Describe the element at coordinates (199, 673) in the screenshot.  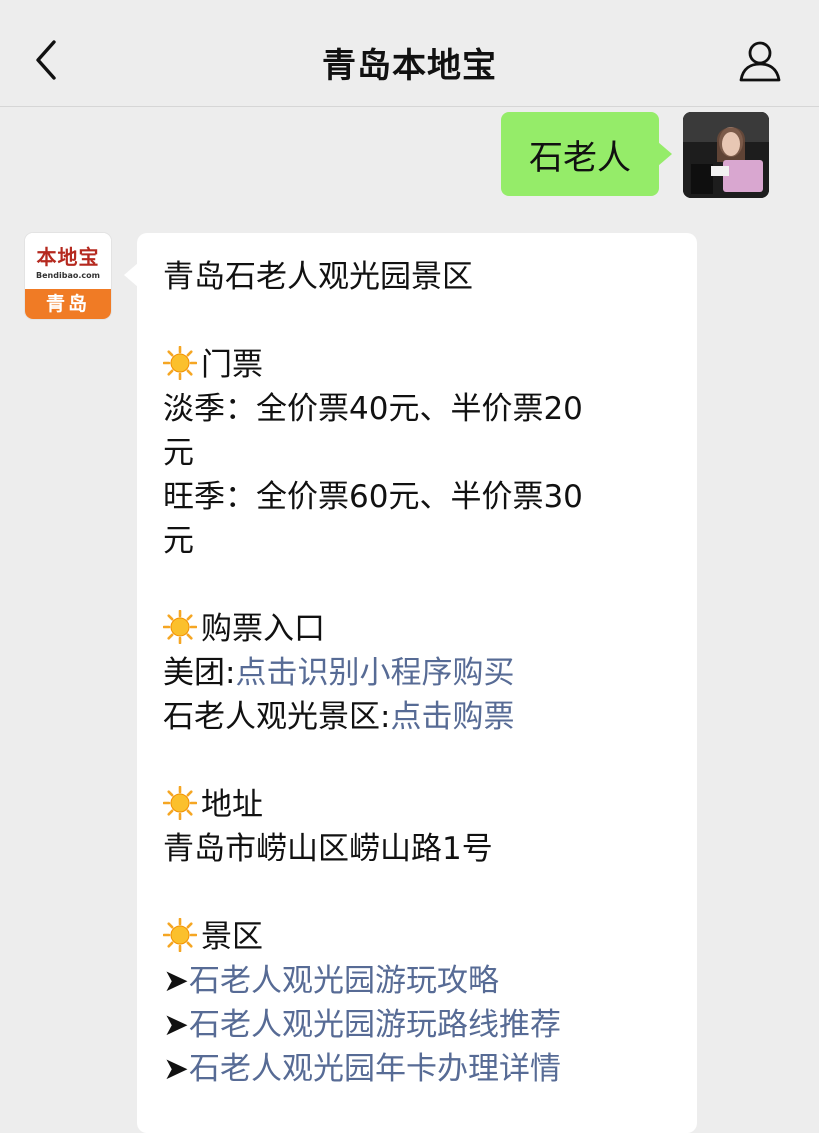
I see `meituan-label: 美团:` at that location.